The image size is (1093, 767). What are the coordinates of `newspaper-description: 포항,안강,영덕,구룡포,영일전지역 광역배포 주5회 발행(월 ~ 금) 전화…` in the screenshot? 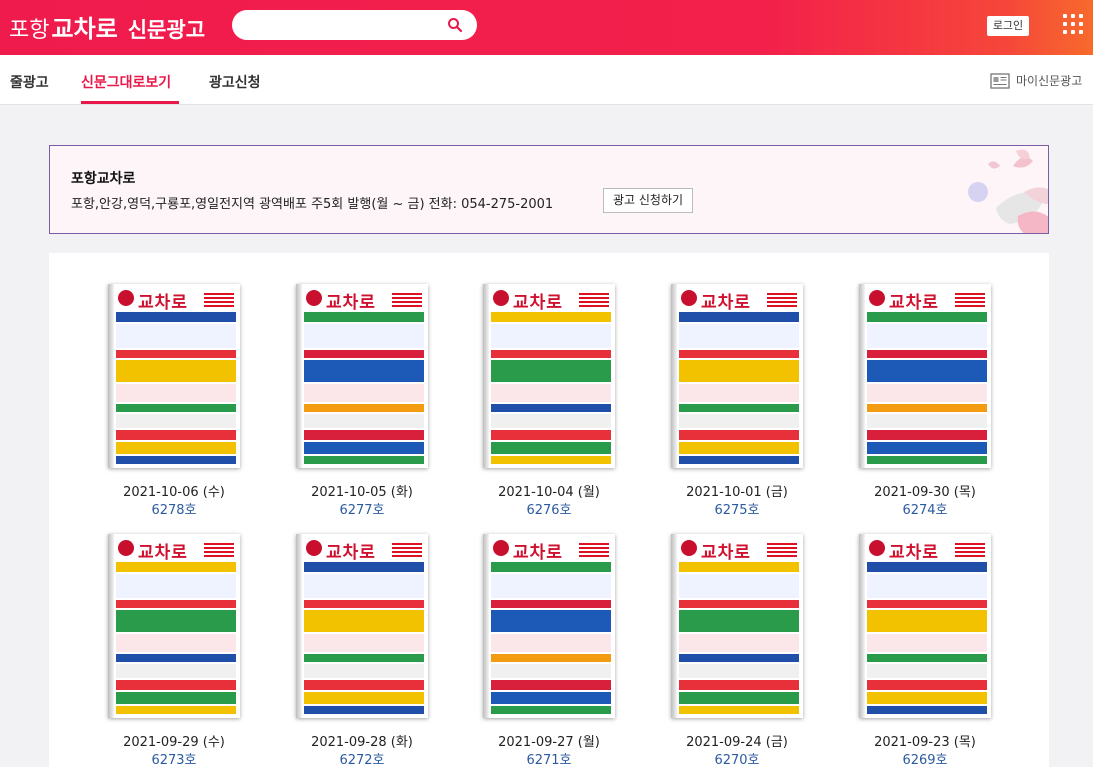 It's located at (312, 204).